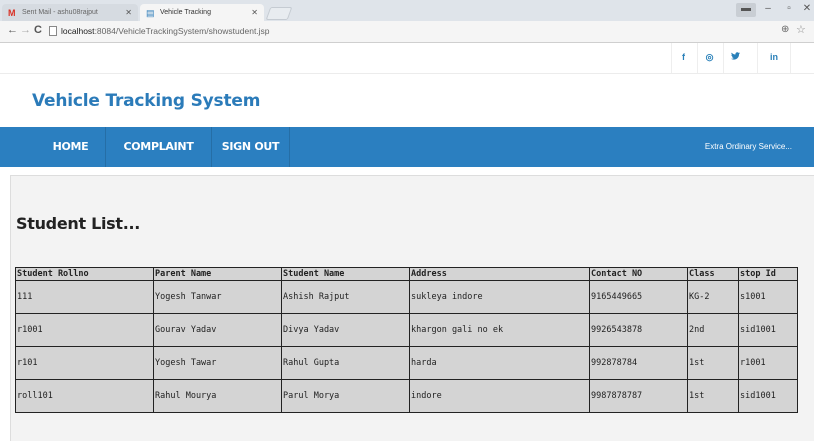 Image resolution: width=814 pixels, height=441 pixels. I want to click on cell-contact: 992878784, so click(638, 363).